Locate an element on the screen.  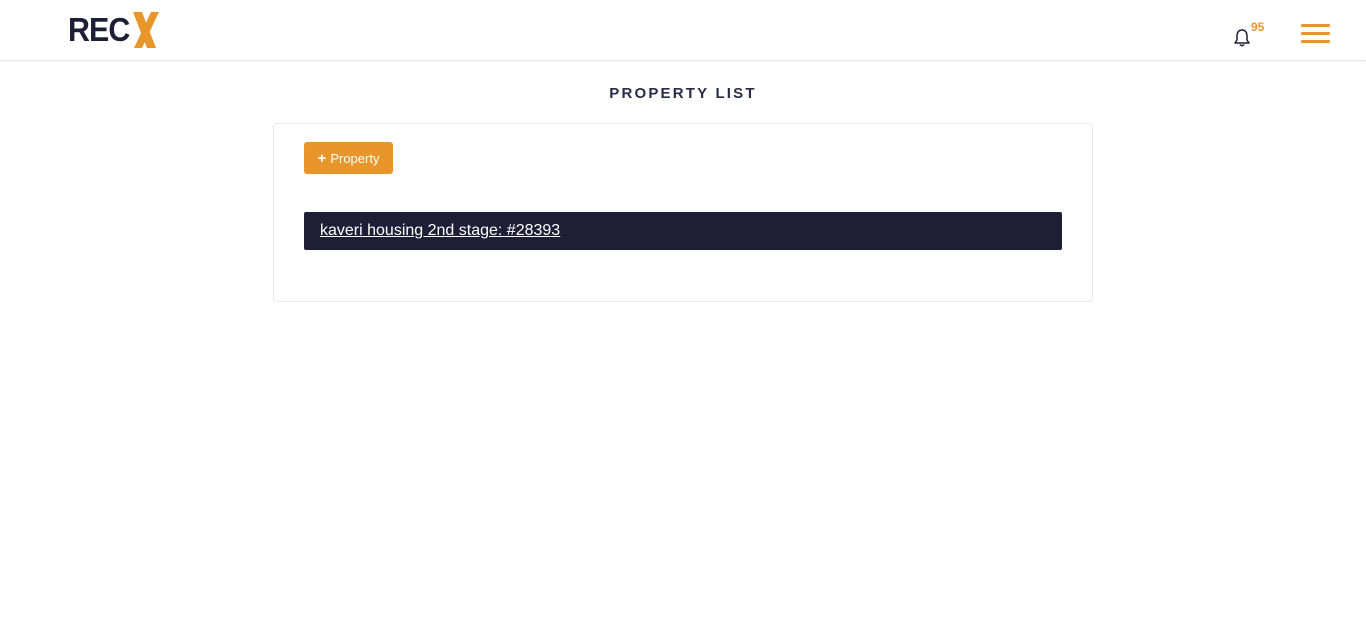
notification-bell-icon is located at coordinates (1243, 38).